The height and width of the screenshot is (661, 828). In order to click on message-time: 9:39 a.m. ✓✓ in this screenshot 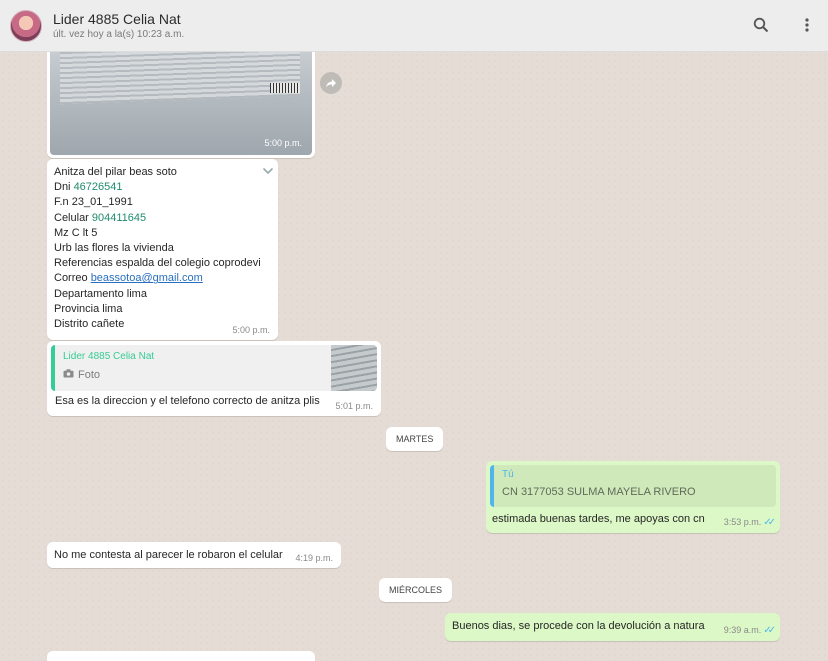, I will do `click(749, 630)`.